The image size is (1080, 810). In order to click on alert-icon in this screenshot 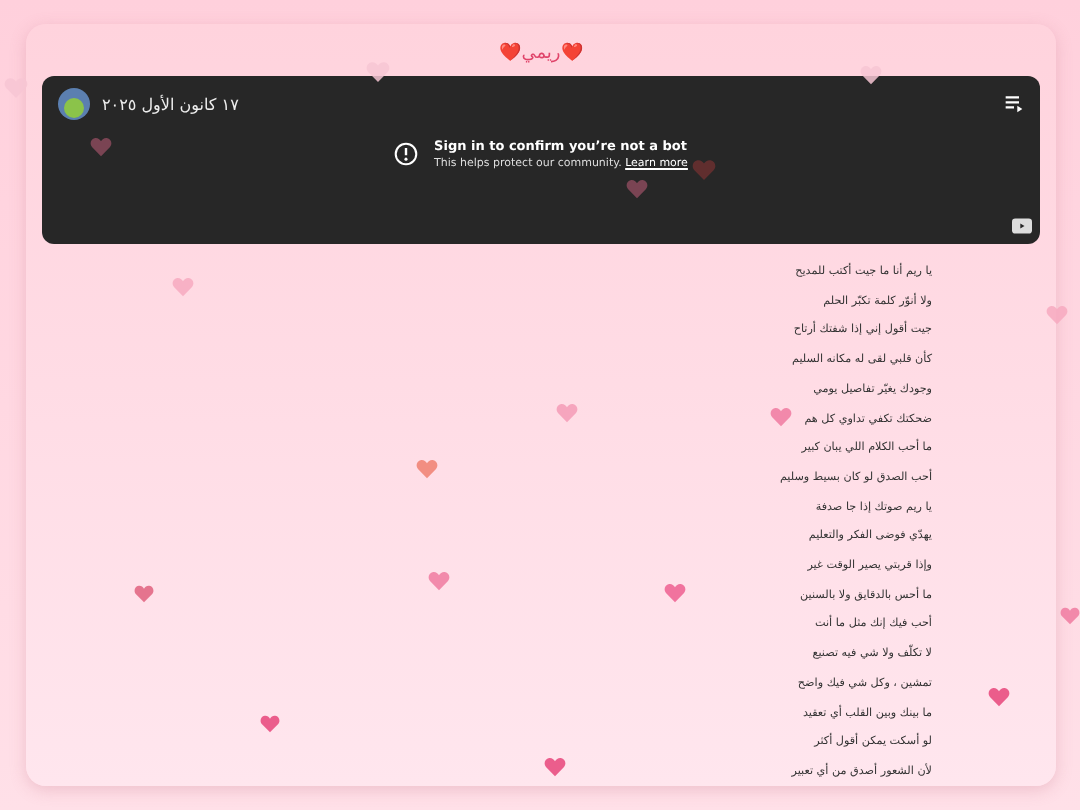, I will do `click(406, 154)`.